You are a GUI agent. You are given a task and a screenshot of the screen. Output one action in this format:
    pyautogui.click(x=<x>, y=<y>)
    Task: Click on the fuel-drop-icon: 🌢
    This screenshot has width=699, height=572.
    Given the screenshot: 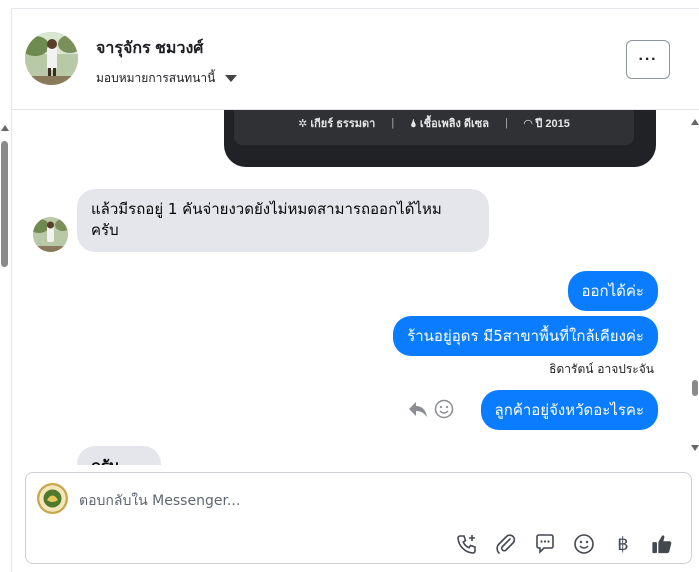 What is the action you would take?
    pyautogui.click(x=413, y=123)
    